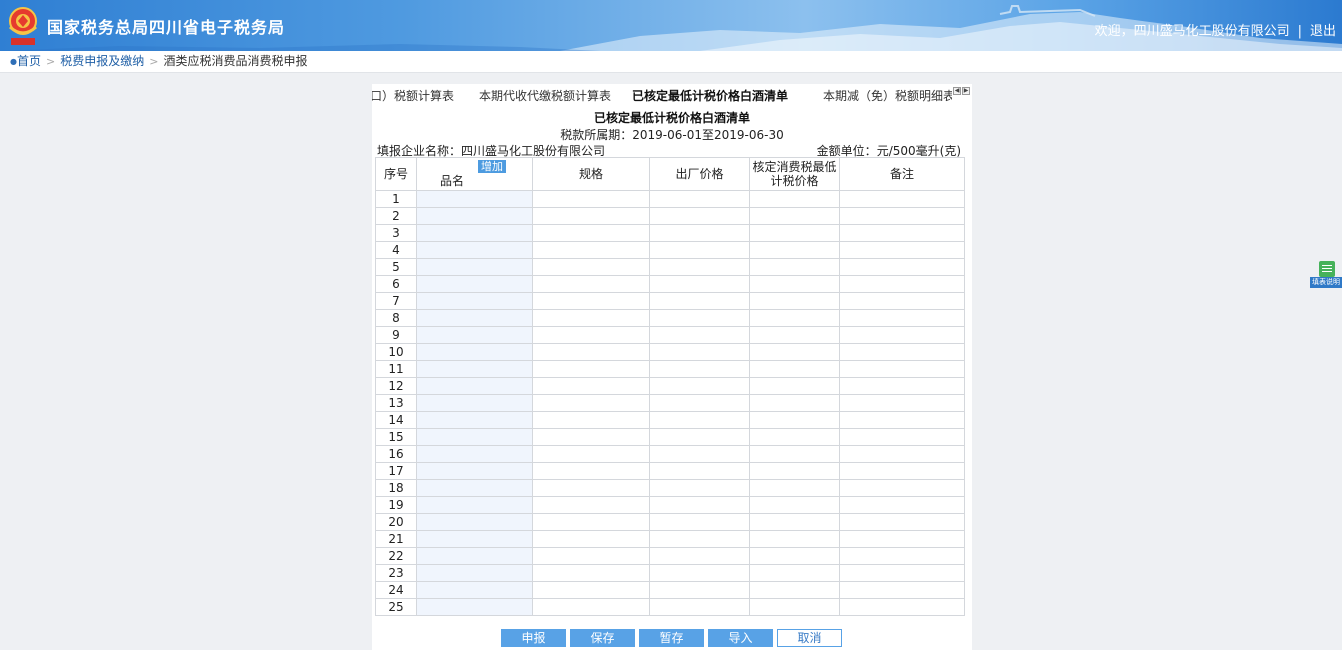  I want to click on breadcrumb-home-link: 首页, so click(29, 61).